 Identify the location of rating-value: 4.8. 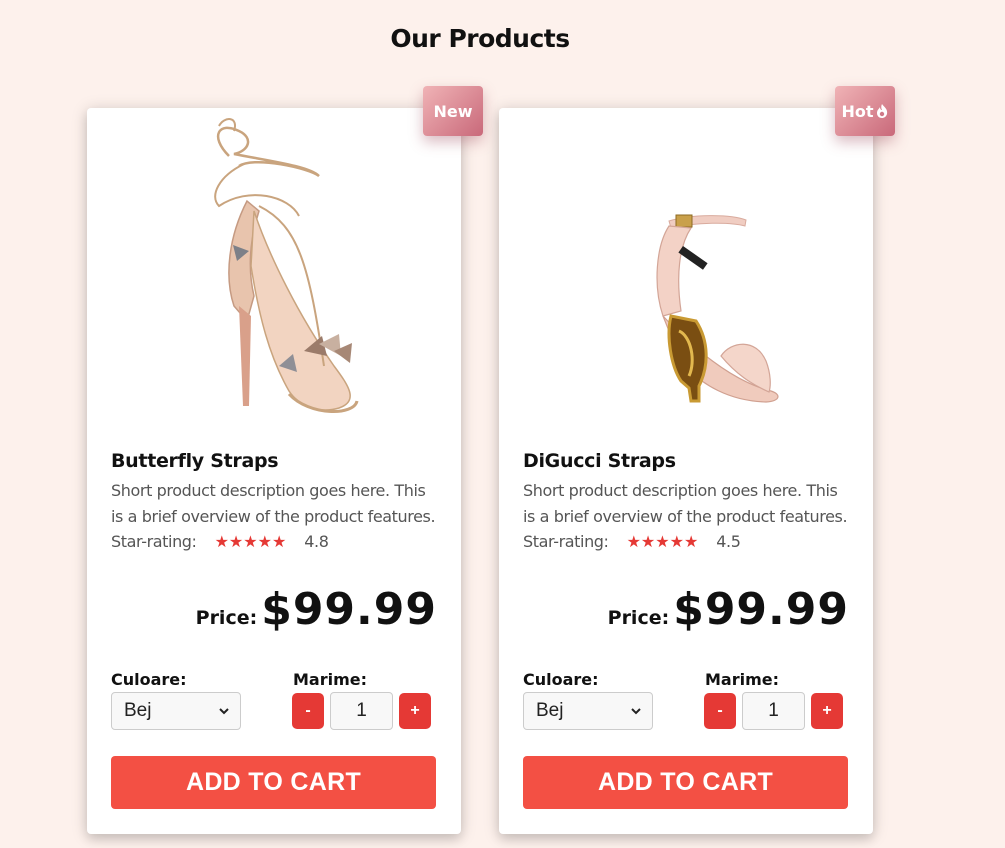
(316, 541).